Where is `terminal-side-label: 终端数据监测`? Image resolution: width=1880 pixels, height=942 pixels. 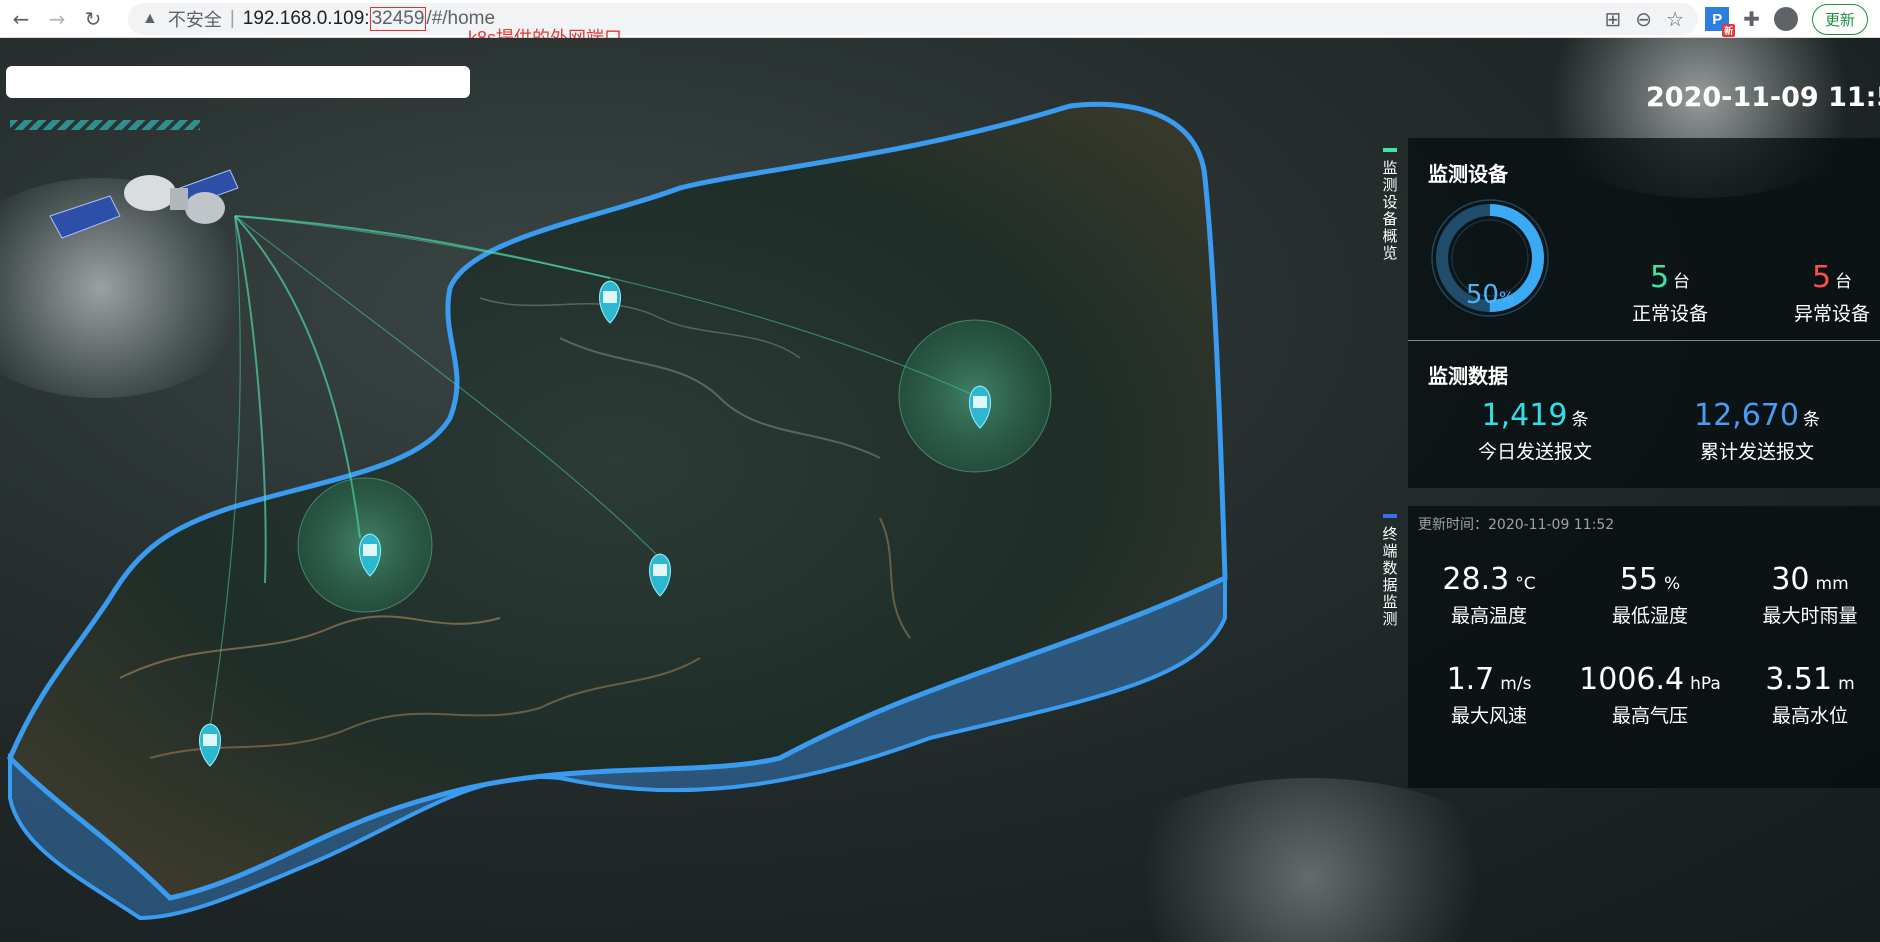
terminal-side-label: 终端数据监测 is located at coordinates (1390, 571).